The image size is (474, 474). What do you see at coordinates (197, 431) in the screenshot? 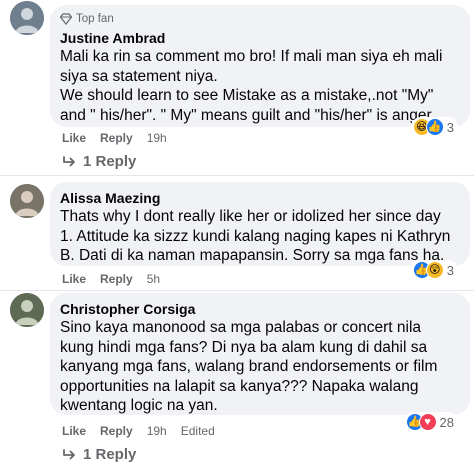
I see `edited-label: Edited` at bounding box center [197, 431].